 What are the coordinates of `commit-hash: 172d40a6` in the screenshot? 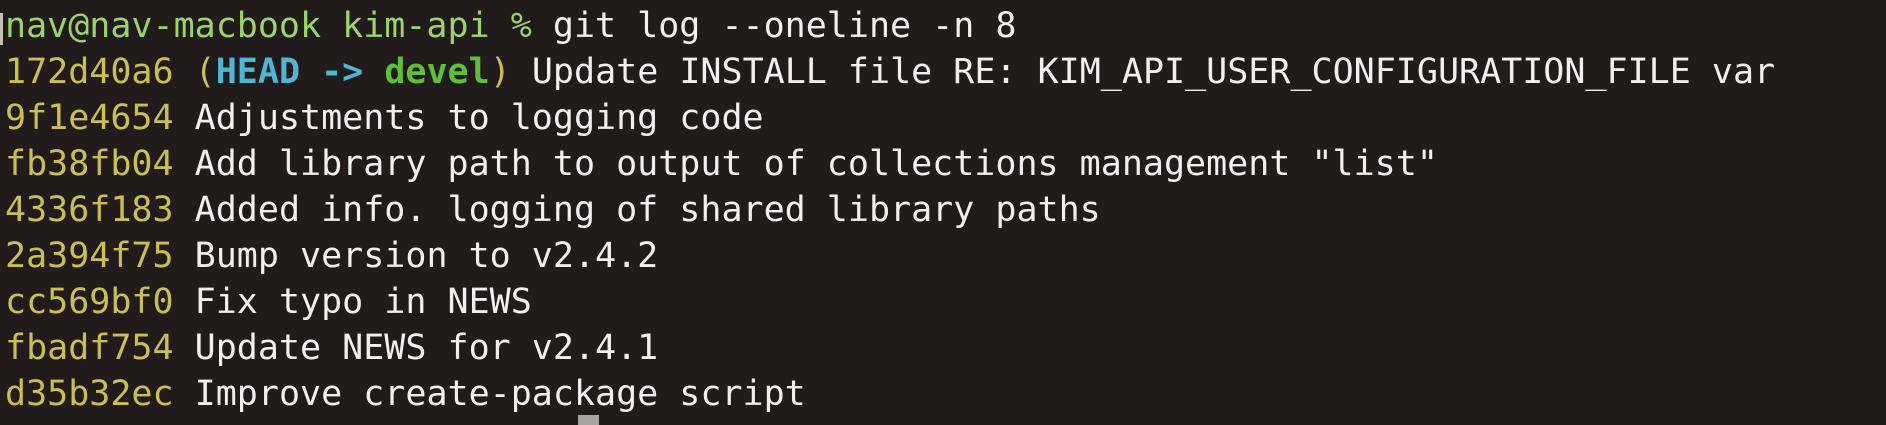 It's located at (89, 72).